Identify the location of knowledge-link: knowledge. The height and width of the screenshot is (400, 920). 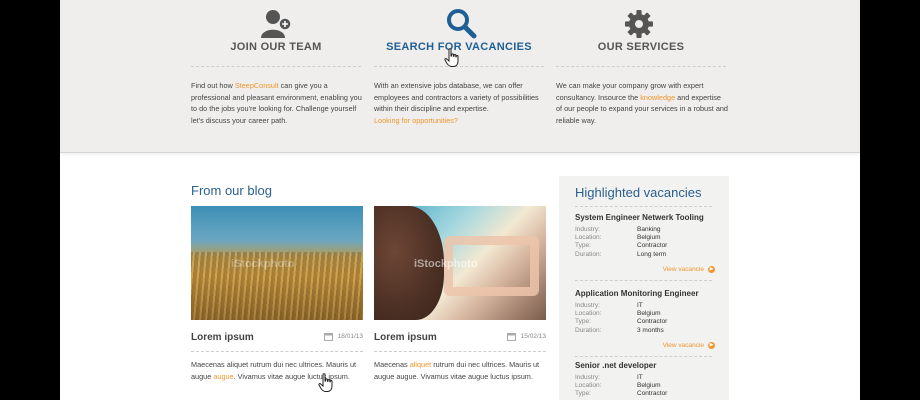
(657, 97).